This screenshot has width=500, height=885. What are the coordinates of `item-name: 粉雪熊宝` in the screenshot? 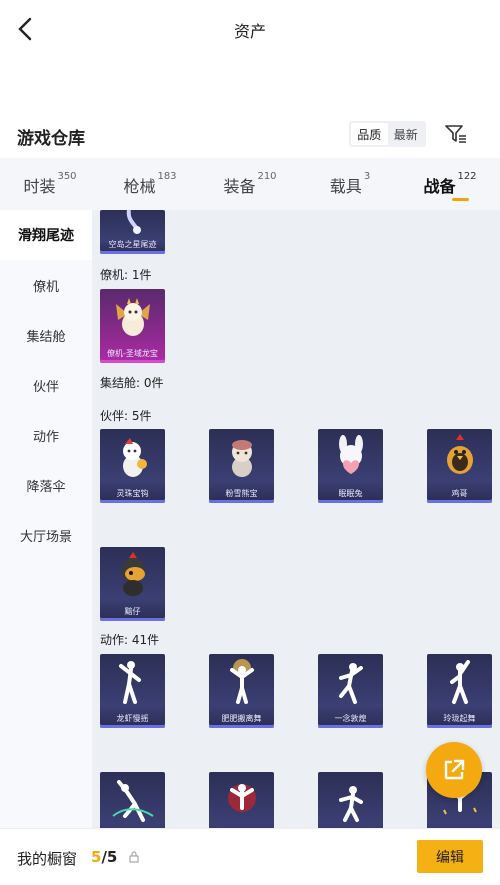 It's located at (241, 493).